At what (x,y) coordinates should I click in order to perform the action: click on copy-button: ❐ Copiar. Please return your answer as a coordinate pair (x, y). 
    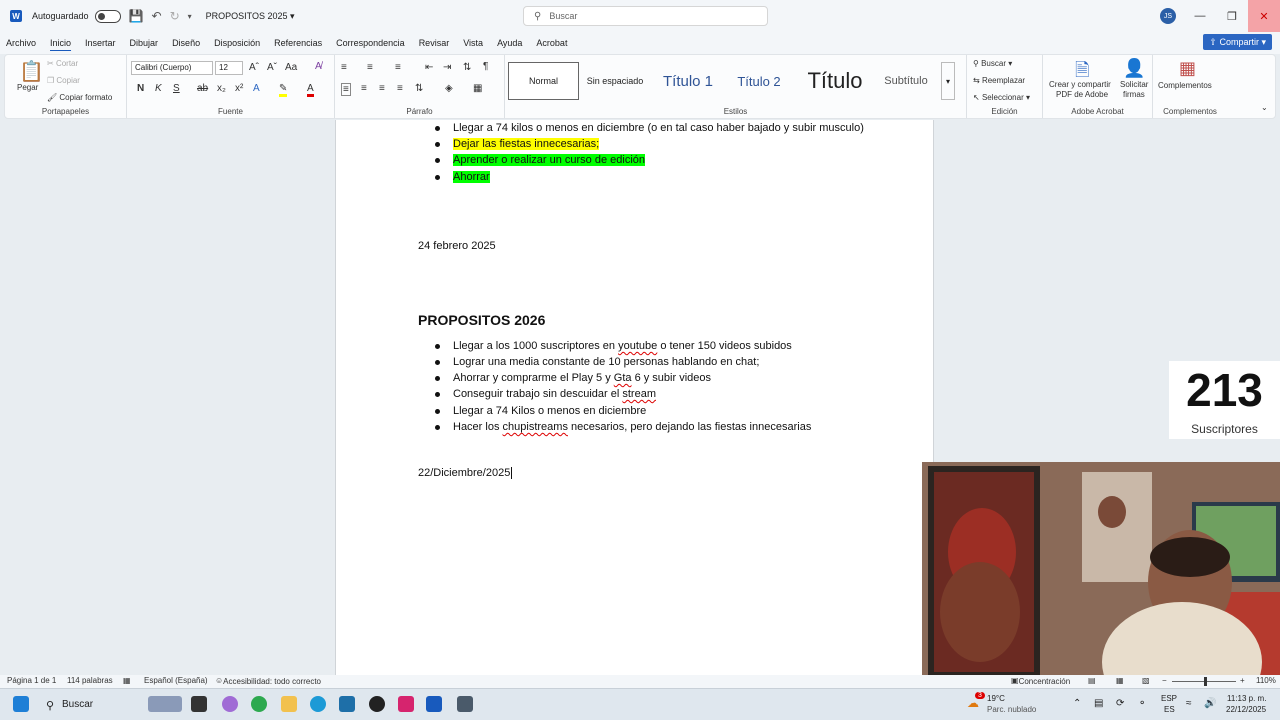
    Looking at the image, I should click on (63, 80).